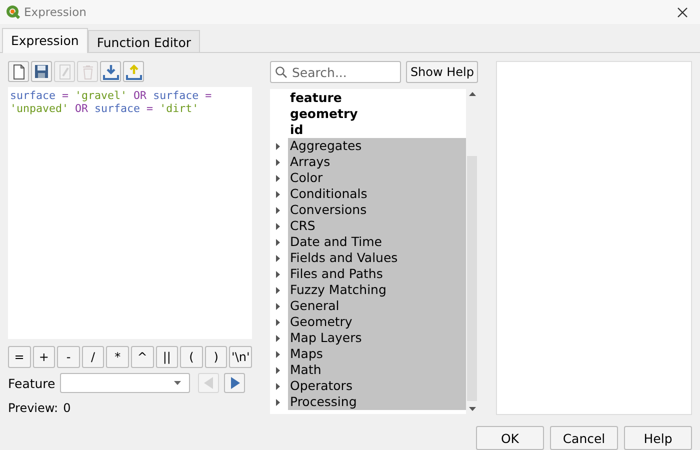 The image size is (700, 450). I want to click on trash-icon, so click(87, 72).